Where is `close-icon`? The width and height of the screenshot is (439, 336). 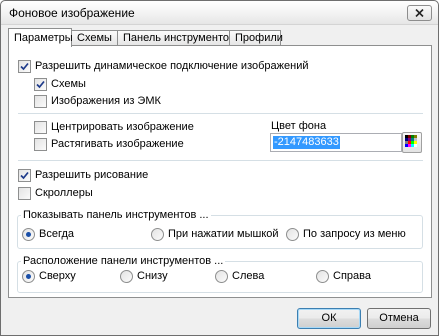
close-icon is located at coordinates (419, 13).